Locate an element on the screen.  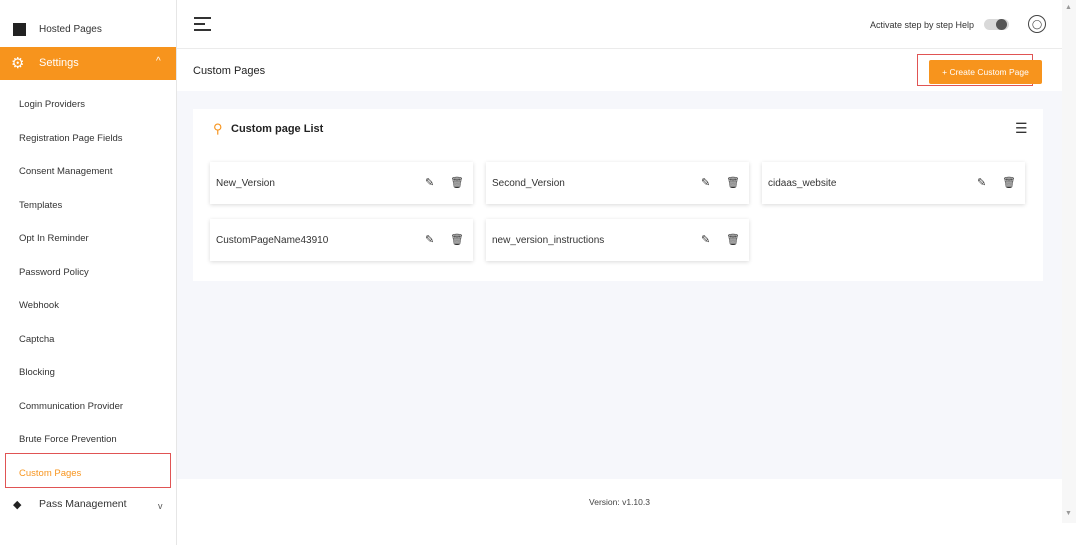
sidebar-item-label: Hosted Pages is located at coordinates (70, 29).